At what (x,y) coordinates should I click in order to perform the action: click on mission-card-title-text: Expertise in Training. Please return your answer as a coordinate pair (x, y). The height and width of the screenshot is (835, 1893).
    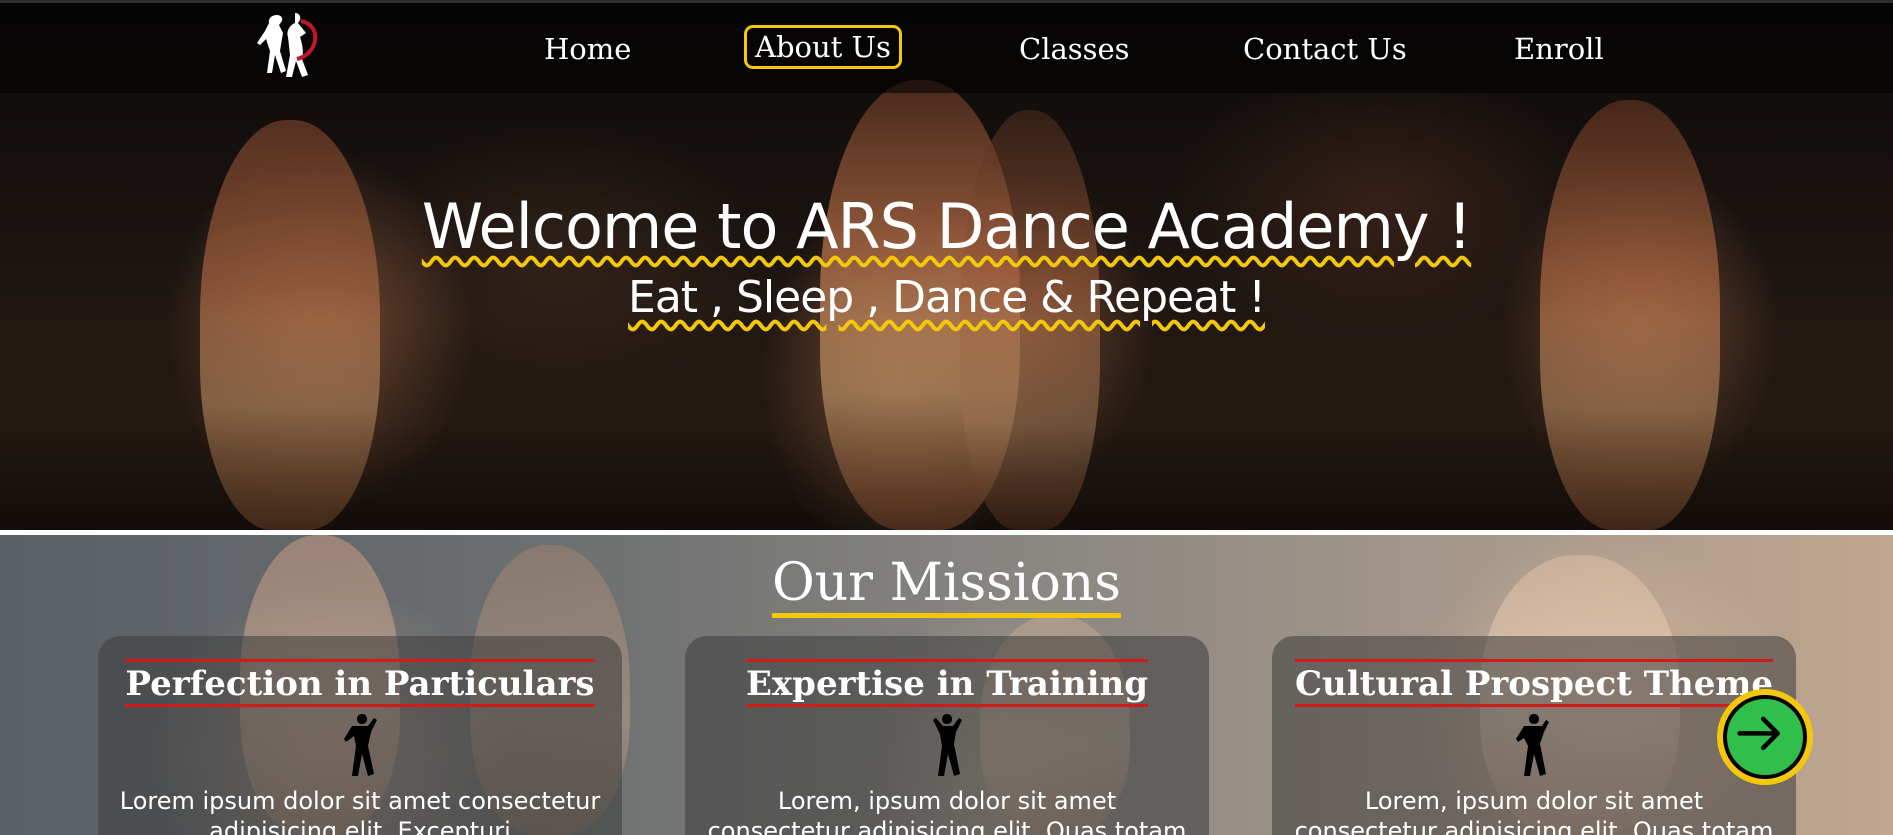
    Looking at the image, I should click on (947, 683).